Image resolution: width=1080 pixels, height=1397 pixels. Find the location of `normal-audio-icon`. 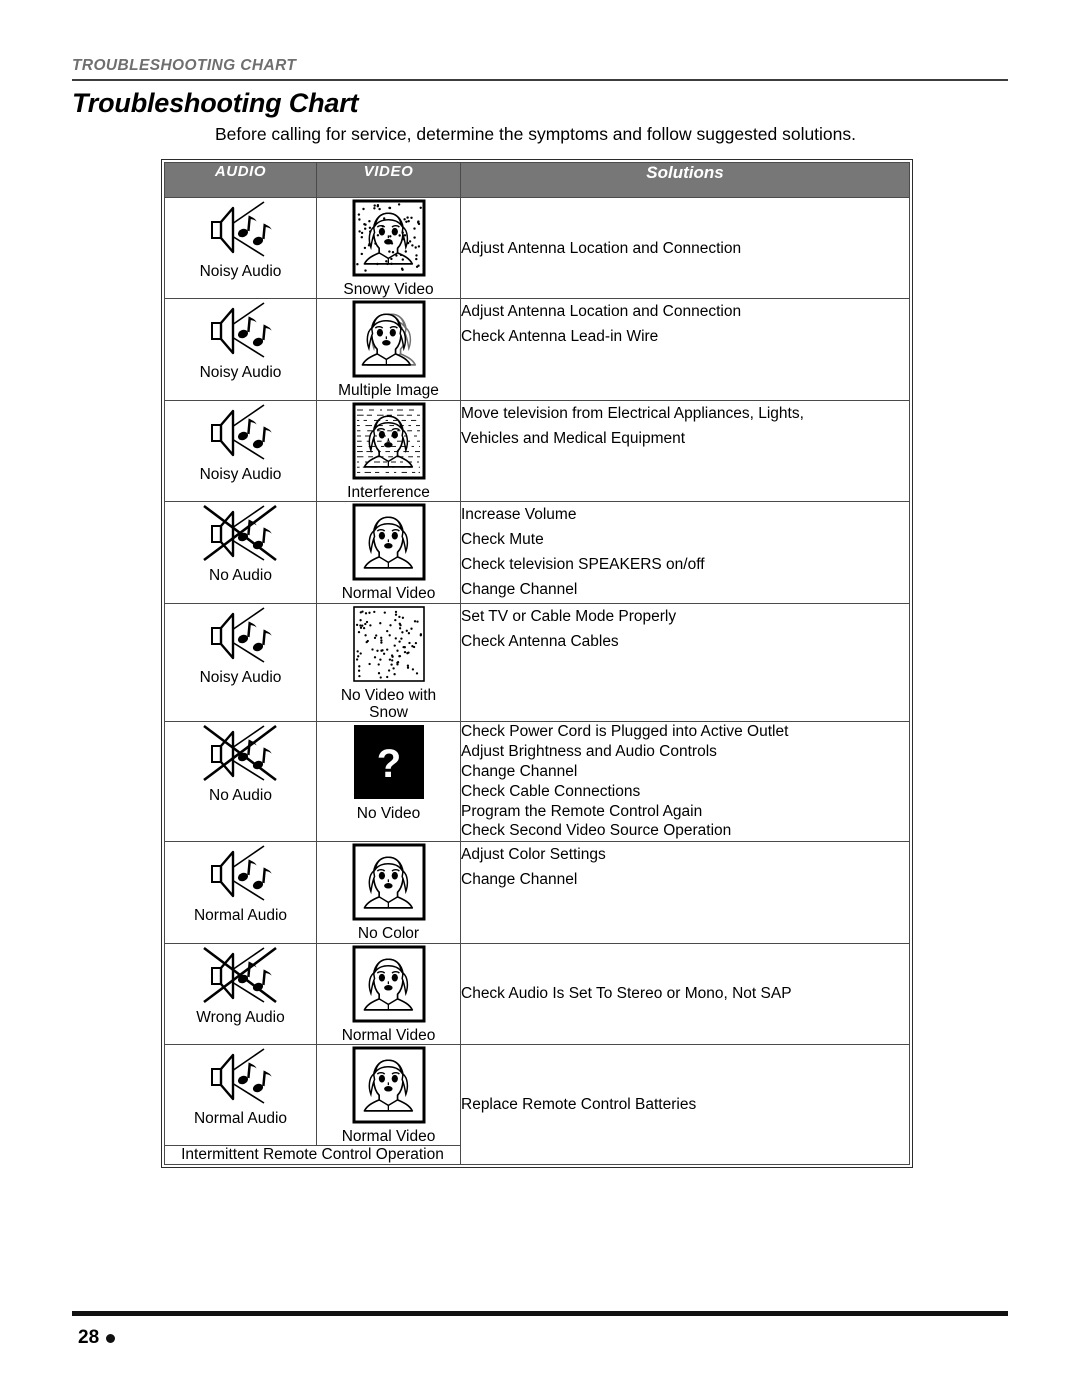

normal-audio-icon is located at coordinates (240, 1076).